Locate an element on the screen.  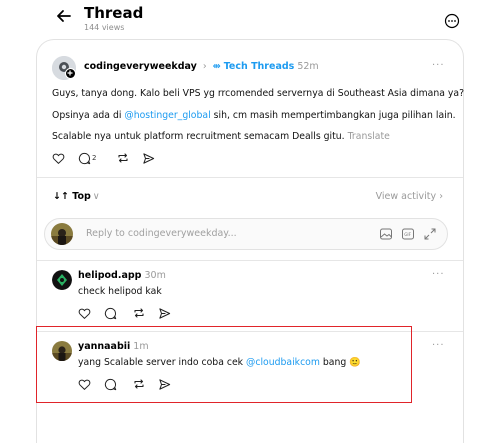
reply-icon: 2 is located at coordinates (91, 158).